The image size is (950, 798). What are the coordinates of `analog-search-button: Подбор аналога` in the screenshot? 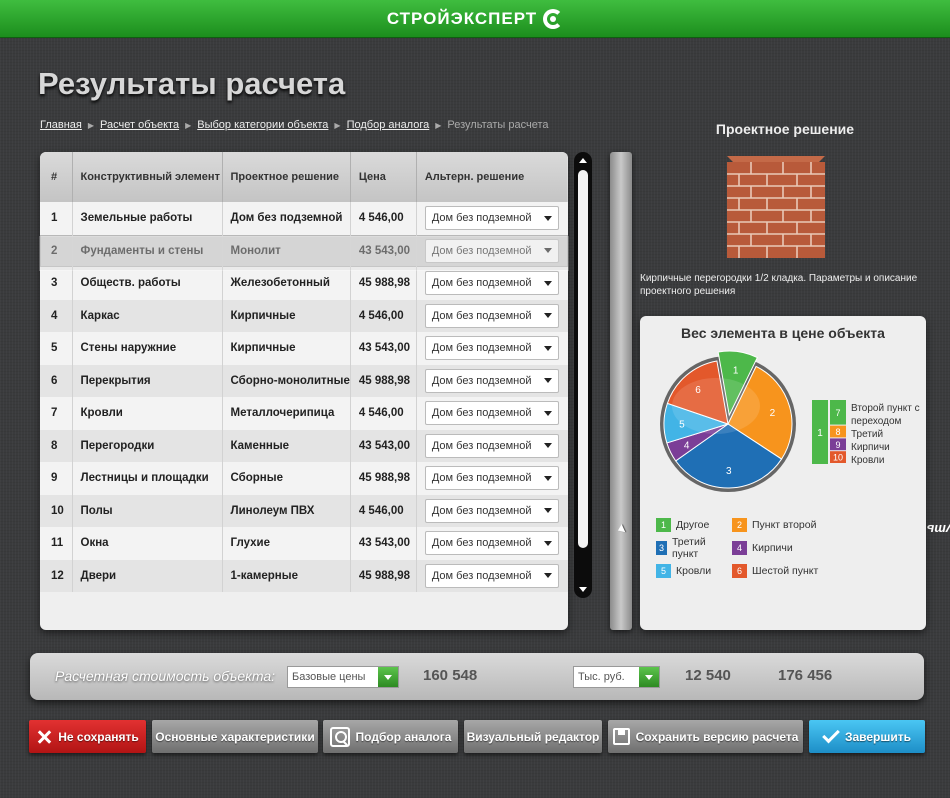 It's located at (390, 736).